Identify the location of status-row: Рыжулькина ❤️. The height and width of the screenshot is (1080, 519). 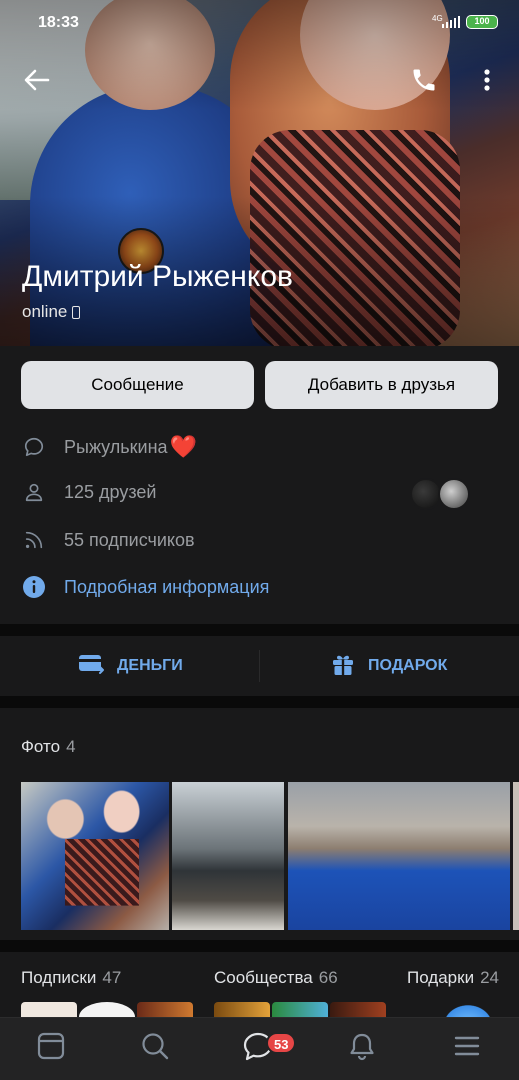
(109, 447).